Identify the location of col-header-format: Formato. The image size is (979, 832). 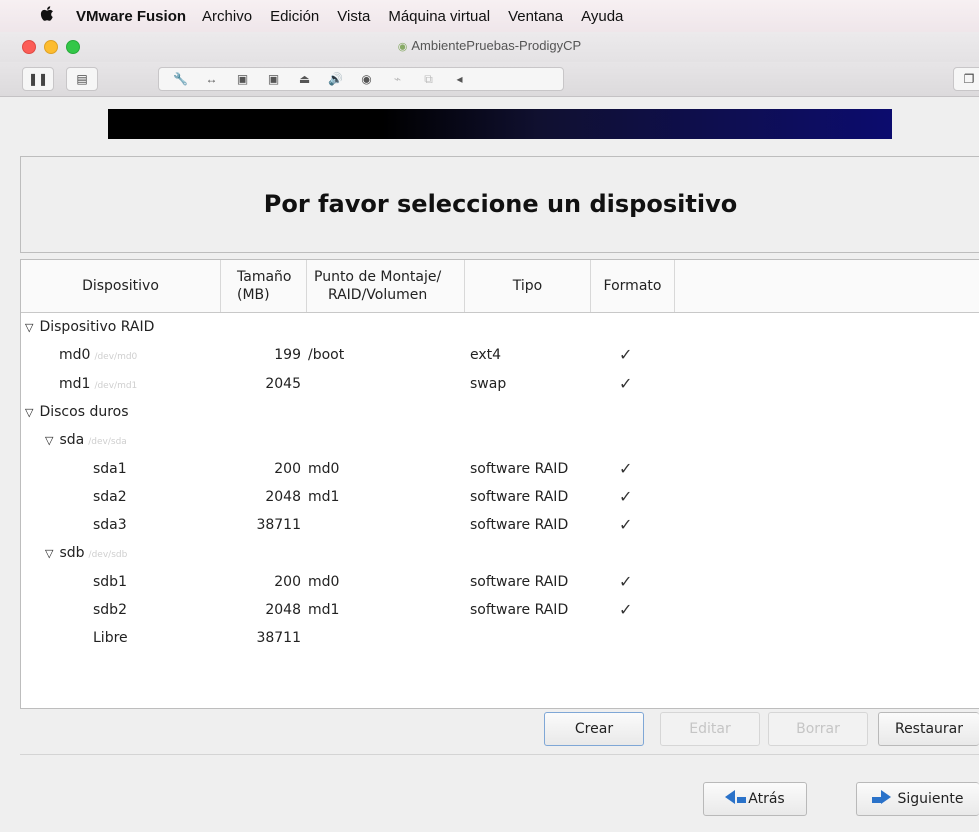
(633, 286).